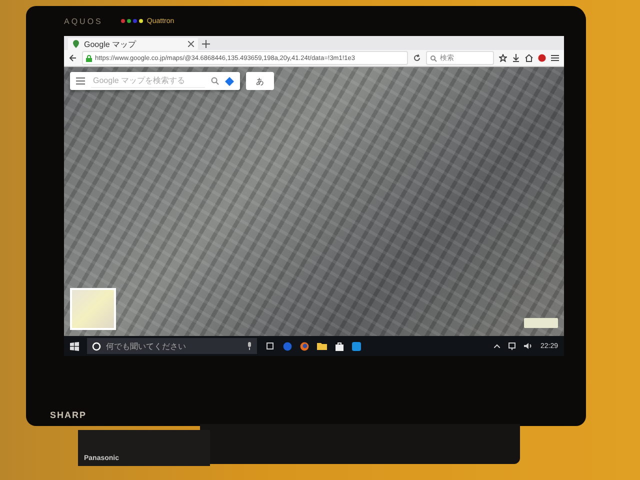 This screenshot has width=640, height=480. What do you see at coordinates (339, 346) in the screenshot?
I see `store-bag-icon` at bounding box center [339, 346].